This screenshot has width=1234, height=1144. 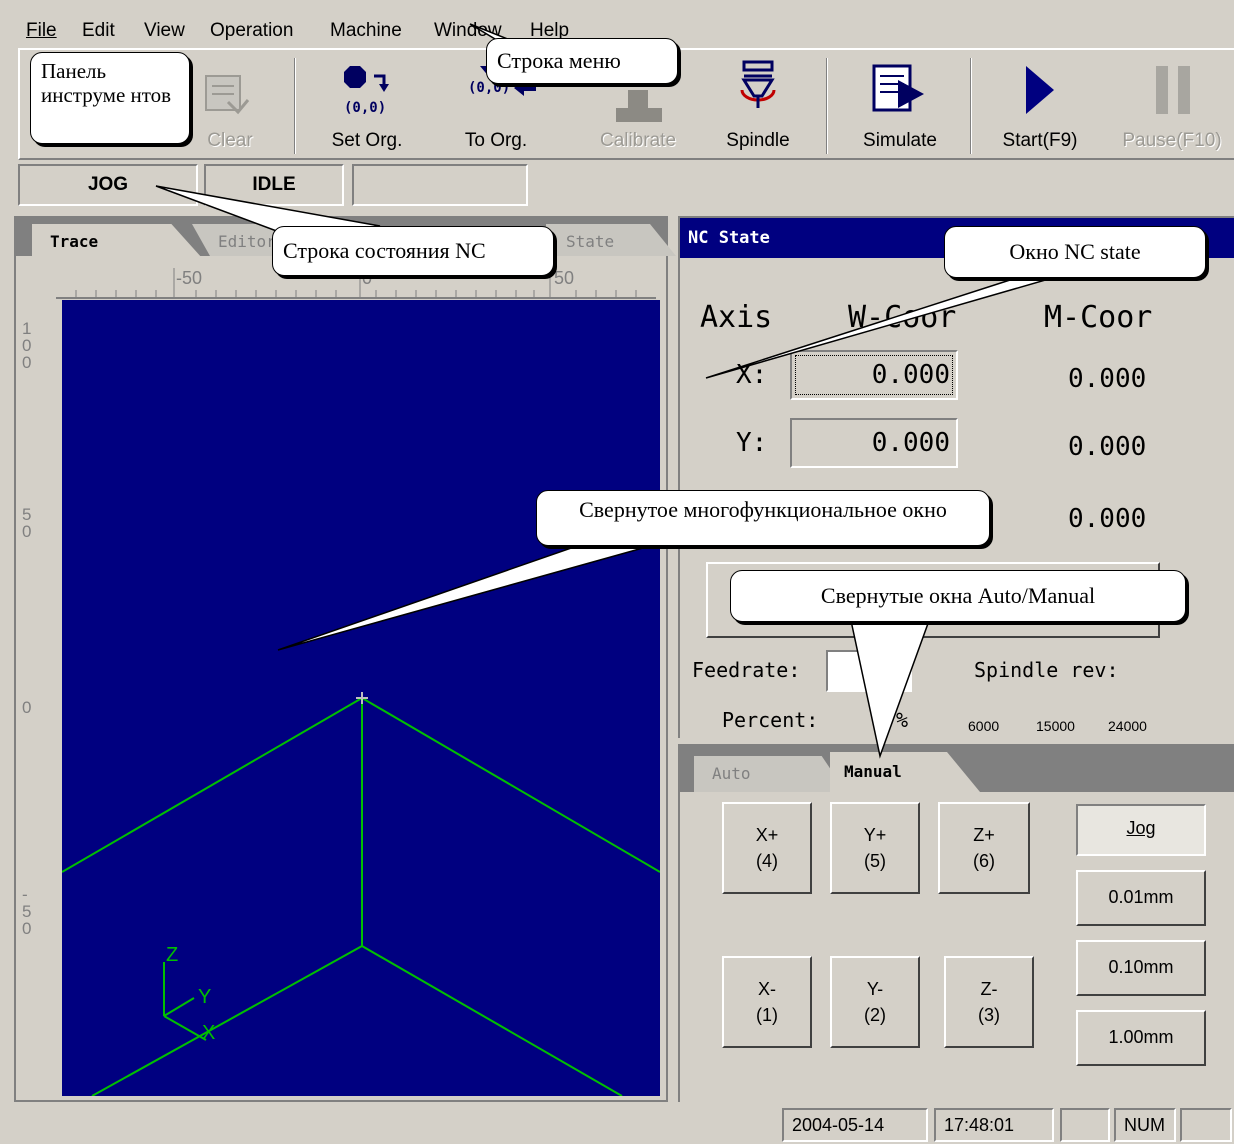 I want to click on multi-callout: Свернутое многофункциональное окно, so click(x=763, y=518).